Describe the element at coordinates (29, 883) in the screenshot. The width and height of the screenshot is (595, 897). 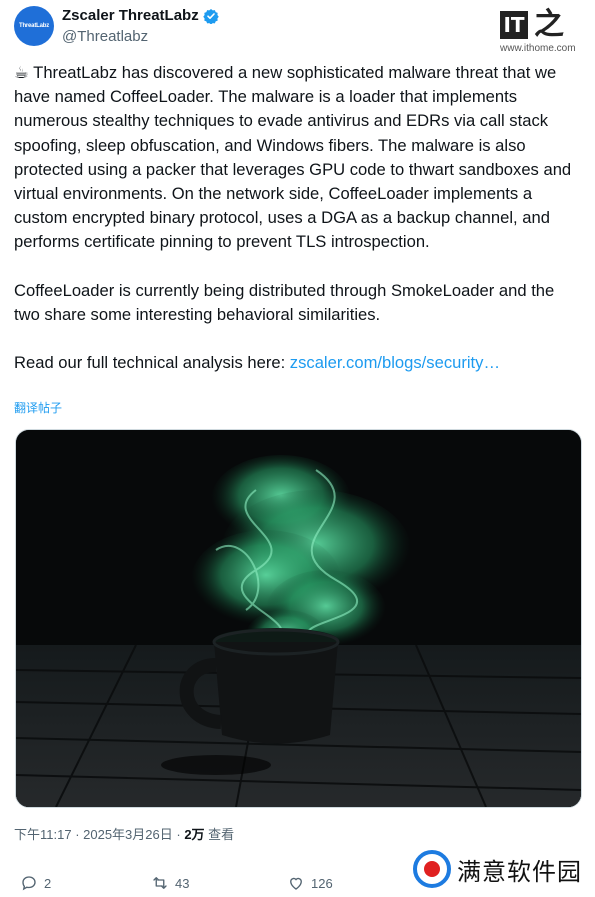
I see `reply-icon` at that location.